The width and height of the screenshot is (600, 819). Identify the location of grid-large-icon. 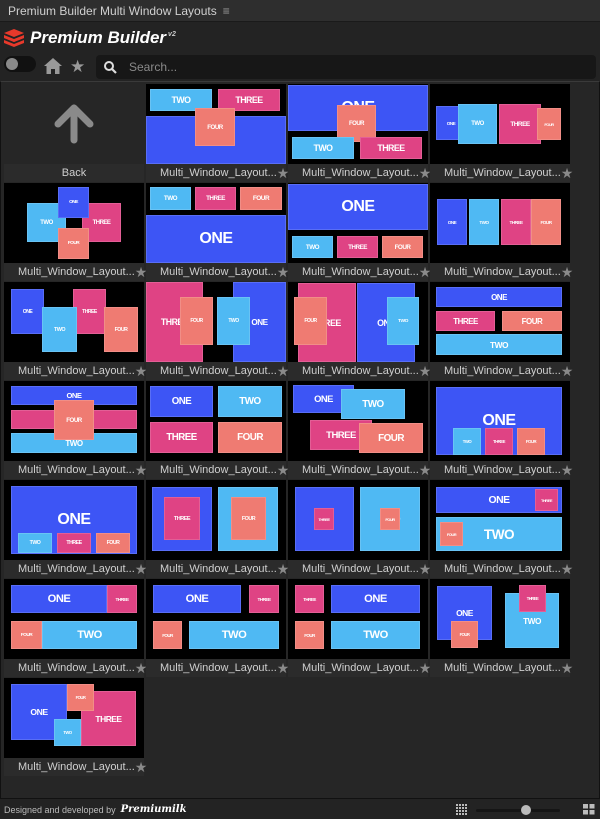
(589, 809).